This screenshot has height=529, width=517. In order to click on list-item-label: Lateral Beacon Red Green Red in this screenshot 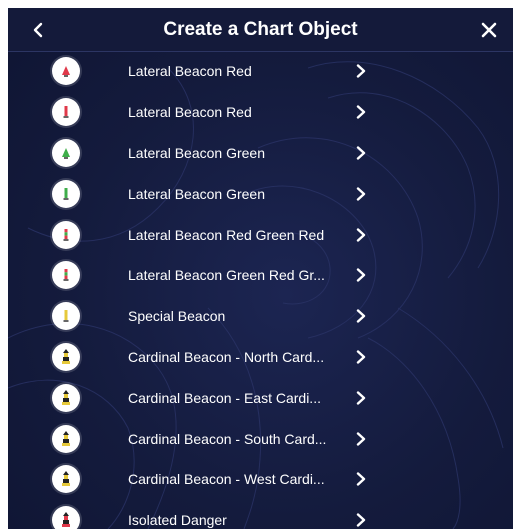, I will do `click(226, 234)`.